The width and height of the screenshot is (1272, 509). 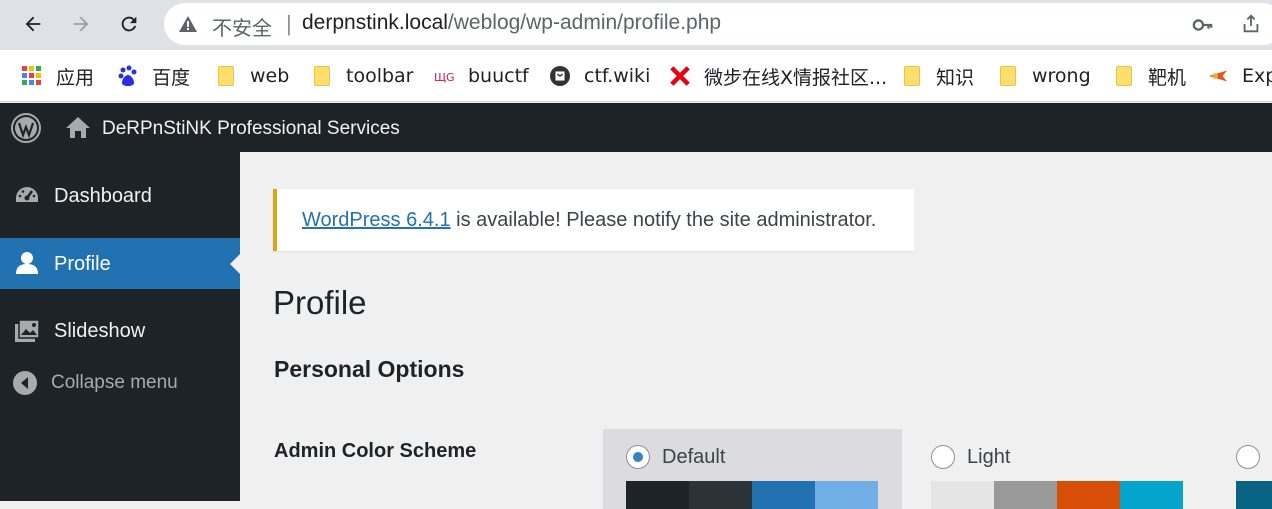 I want to click on sidebar-item-slideshow: Slideshow, so click(x=120, y=330).